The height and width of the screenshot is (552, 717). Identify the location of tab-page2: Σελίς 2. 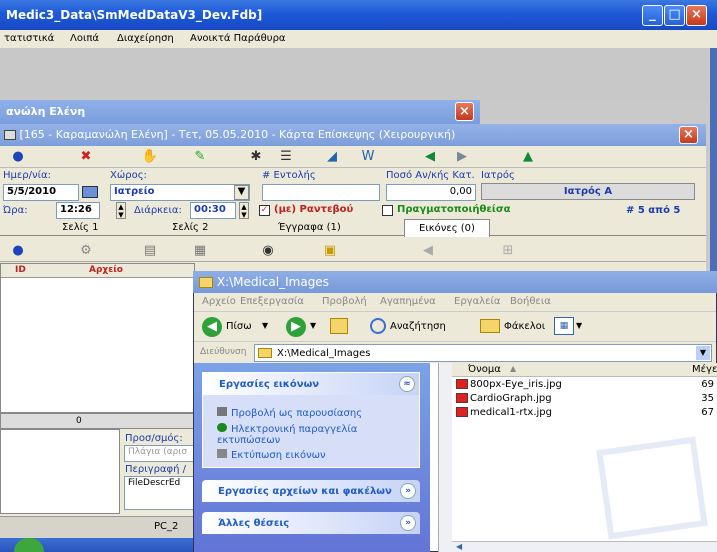
(190, 227).